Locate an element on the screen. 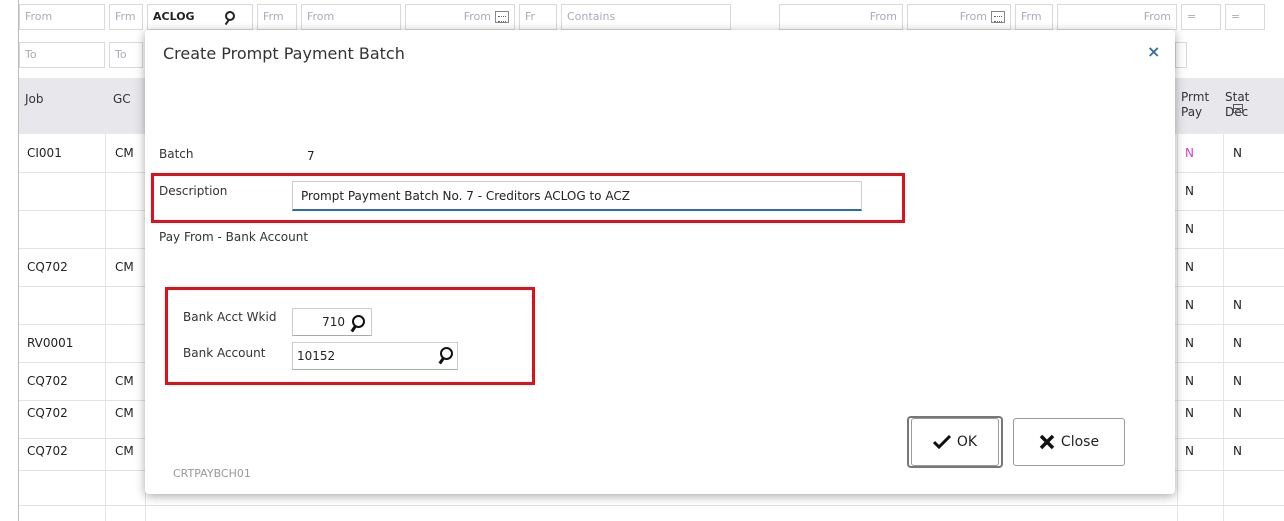 The image size is (1284, 521). filter-contains: Contains is located at coordinates (646, 17).